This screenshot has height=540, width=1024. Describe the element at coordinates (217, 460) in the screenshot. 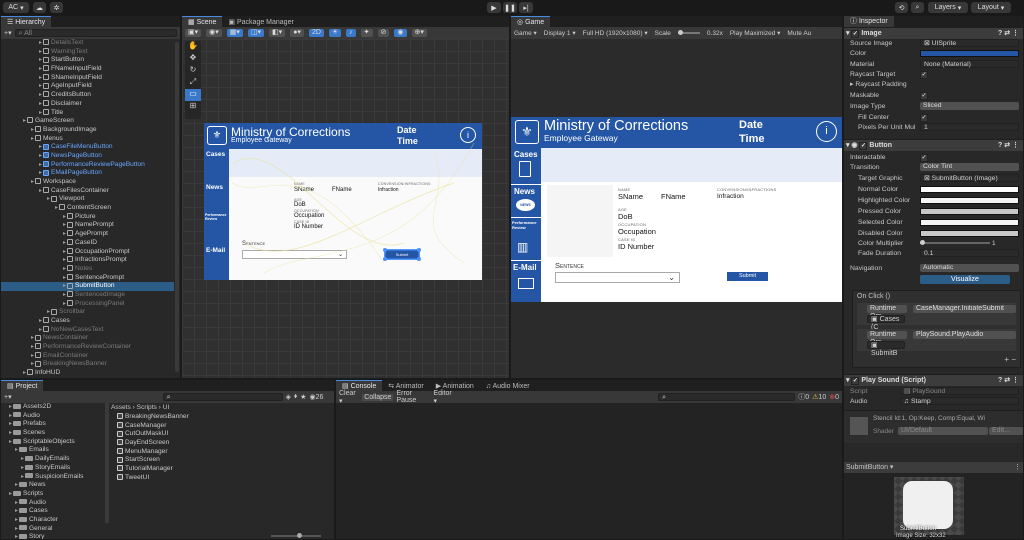

I see `project-file: StartScreen` at that location.